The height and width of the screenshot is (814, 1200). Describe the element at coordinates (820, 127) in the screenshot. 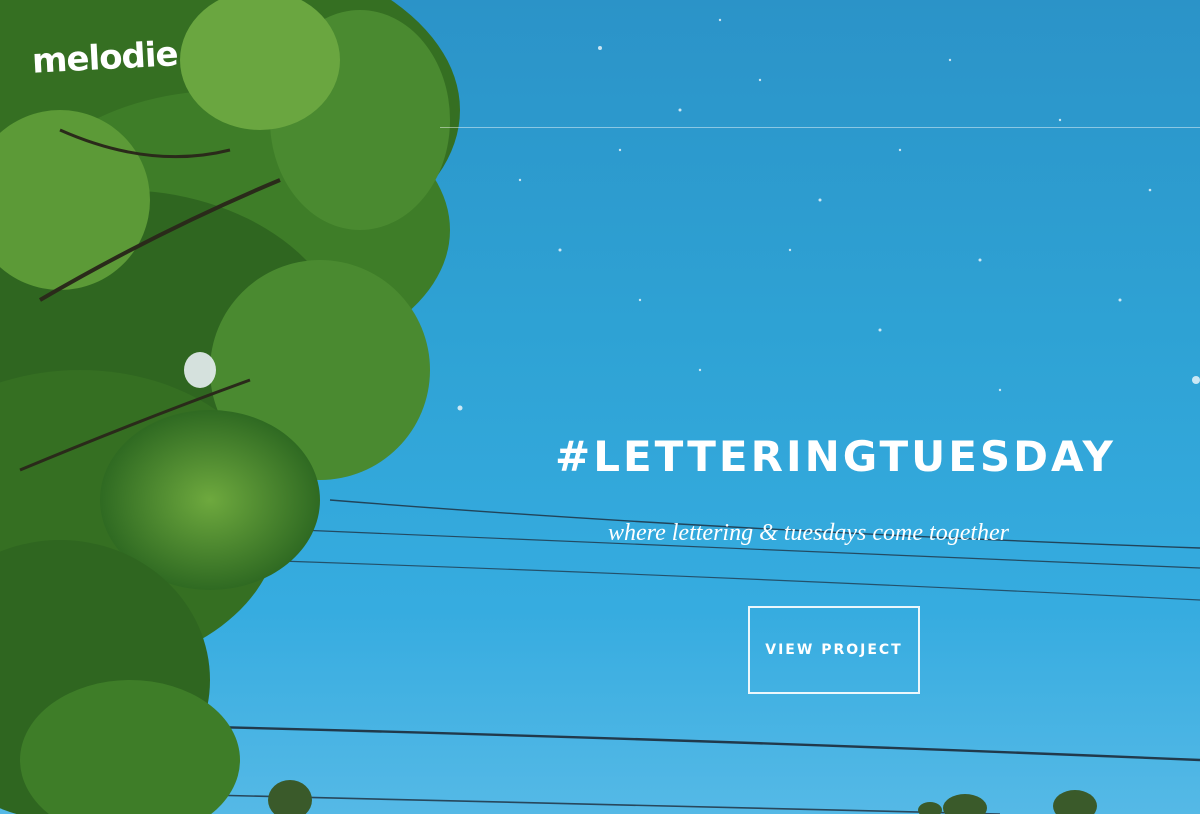

I see `header-divider` at that location.